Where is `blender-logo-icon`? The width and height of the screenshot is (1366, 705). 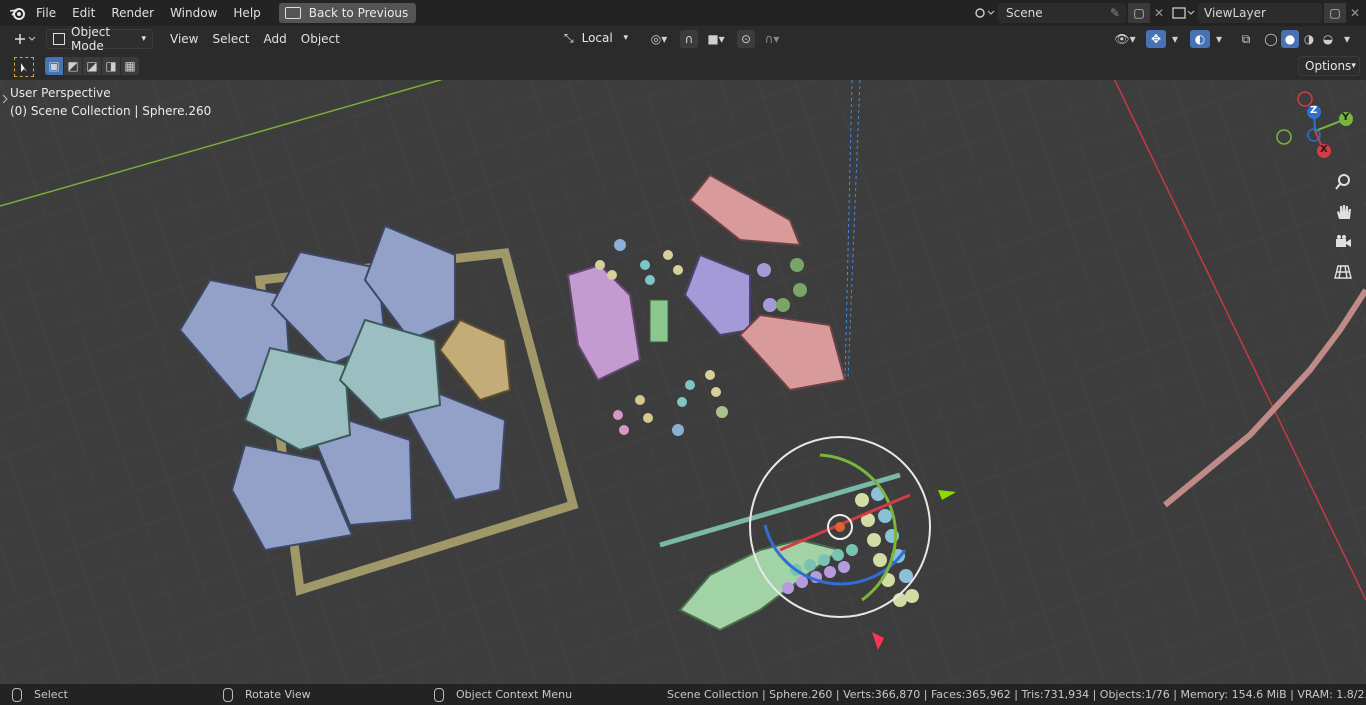 blender-logo-icon is located at coordinates (18, 13).